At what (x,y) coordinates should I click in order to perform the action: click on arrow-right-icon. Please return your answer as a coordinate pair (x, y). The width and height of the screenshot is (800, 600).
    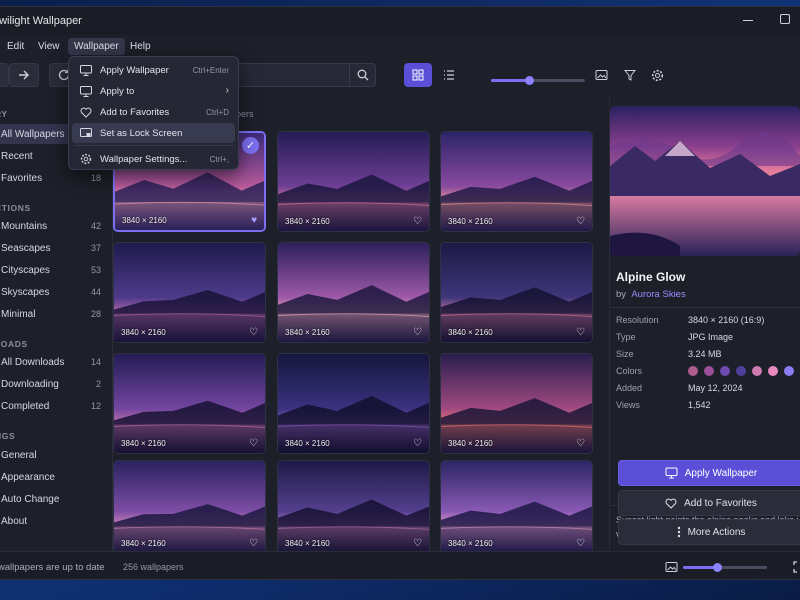
    Looking at the image, I should click on (24, 75).